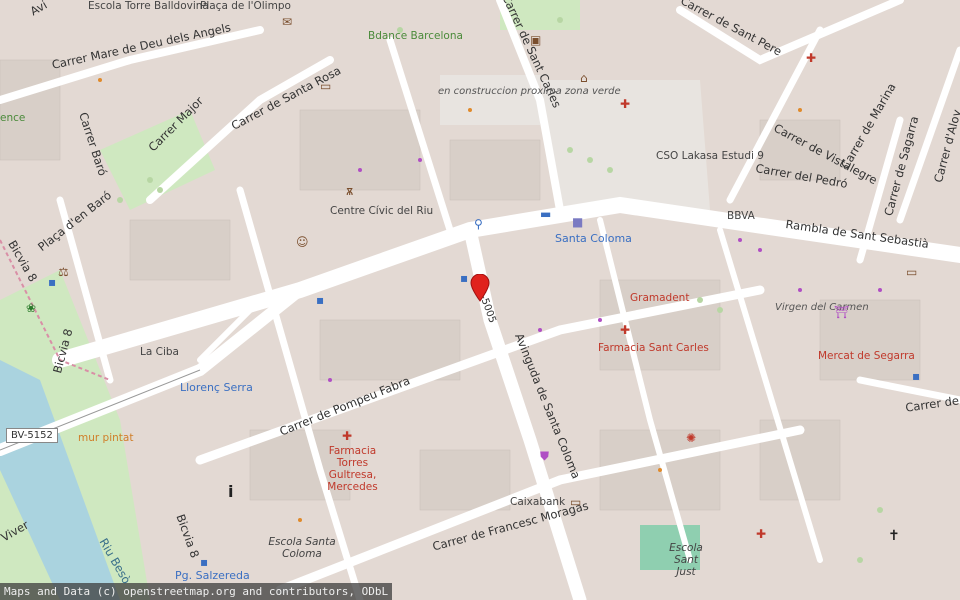 The image size is (960, 600). What do you see at coordinates (245, 6) in the screenshot?
I see `poi-placa-olimpo: Plaça de l'Olimpo` at bounding box center [245, 6].